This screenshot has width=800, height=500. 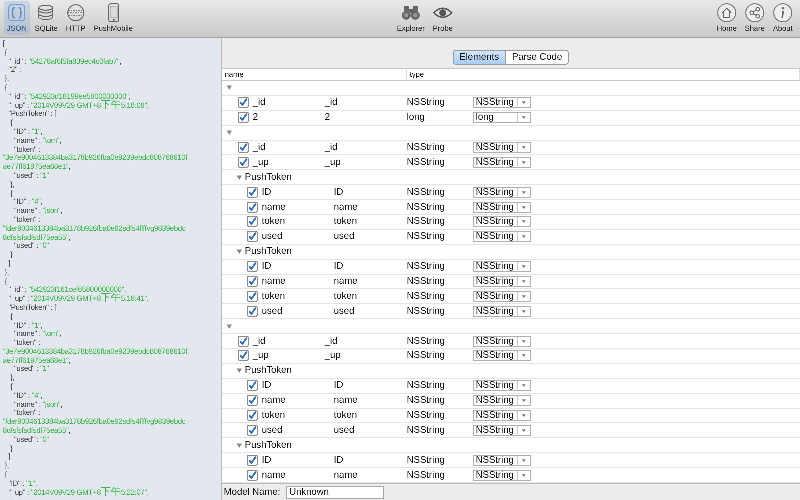 I want to click on info-icon, so click(x=783, y=13).